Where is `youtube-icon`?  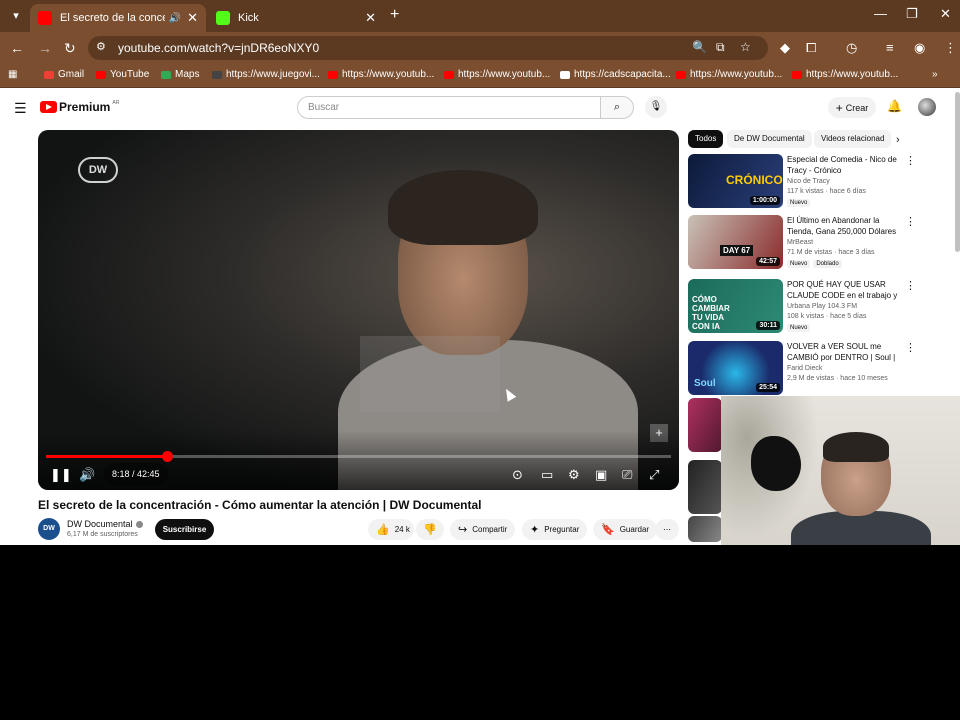 youtube-icon is located at coordinates (333, 74).